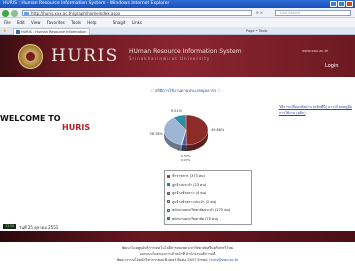 The image size is (355, 271). What do you see at coordinates (14, 13) in the screenshot?
I see `forward-button` at bounding box center [14, 13].